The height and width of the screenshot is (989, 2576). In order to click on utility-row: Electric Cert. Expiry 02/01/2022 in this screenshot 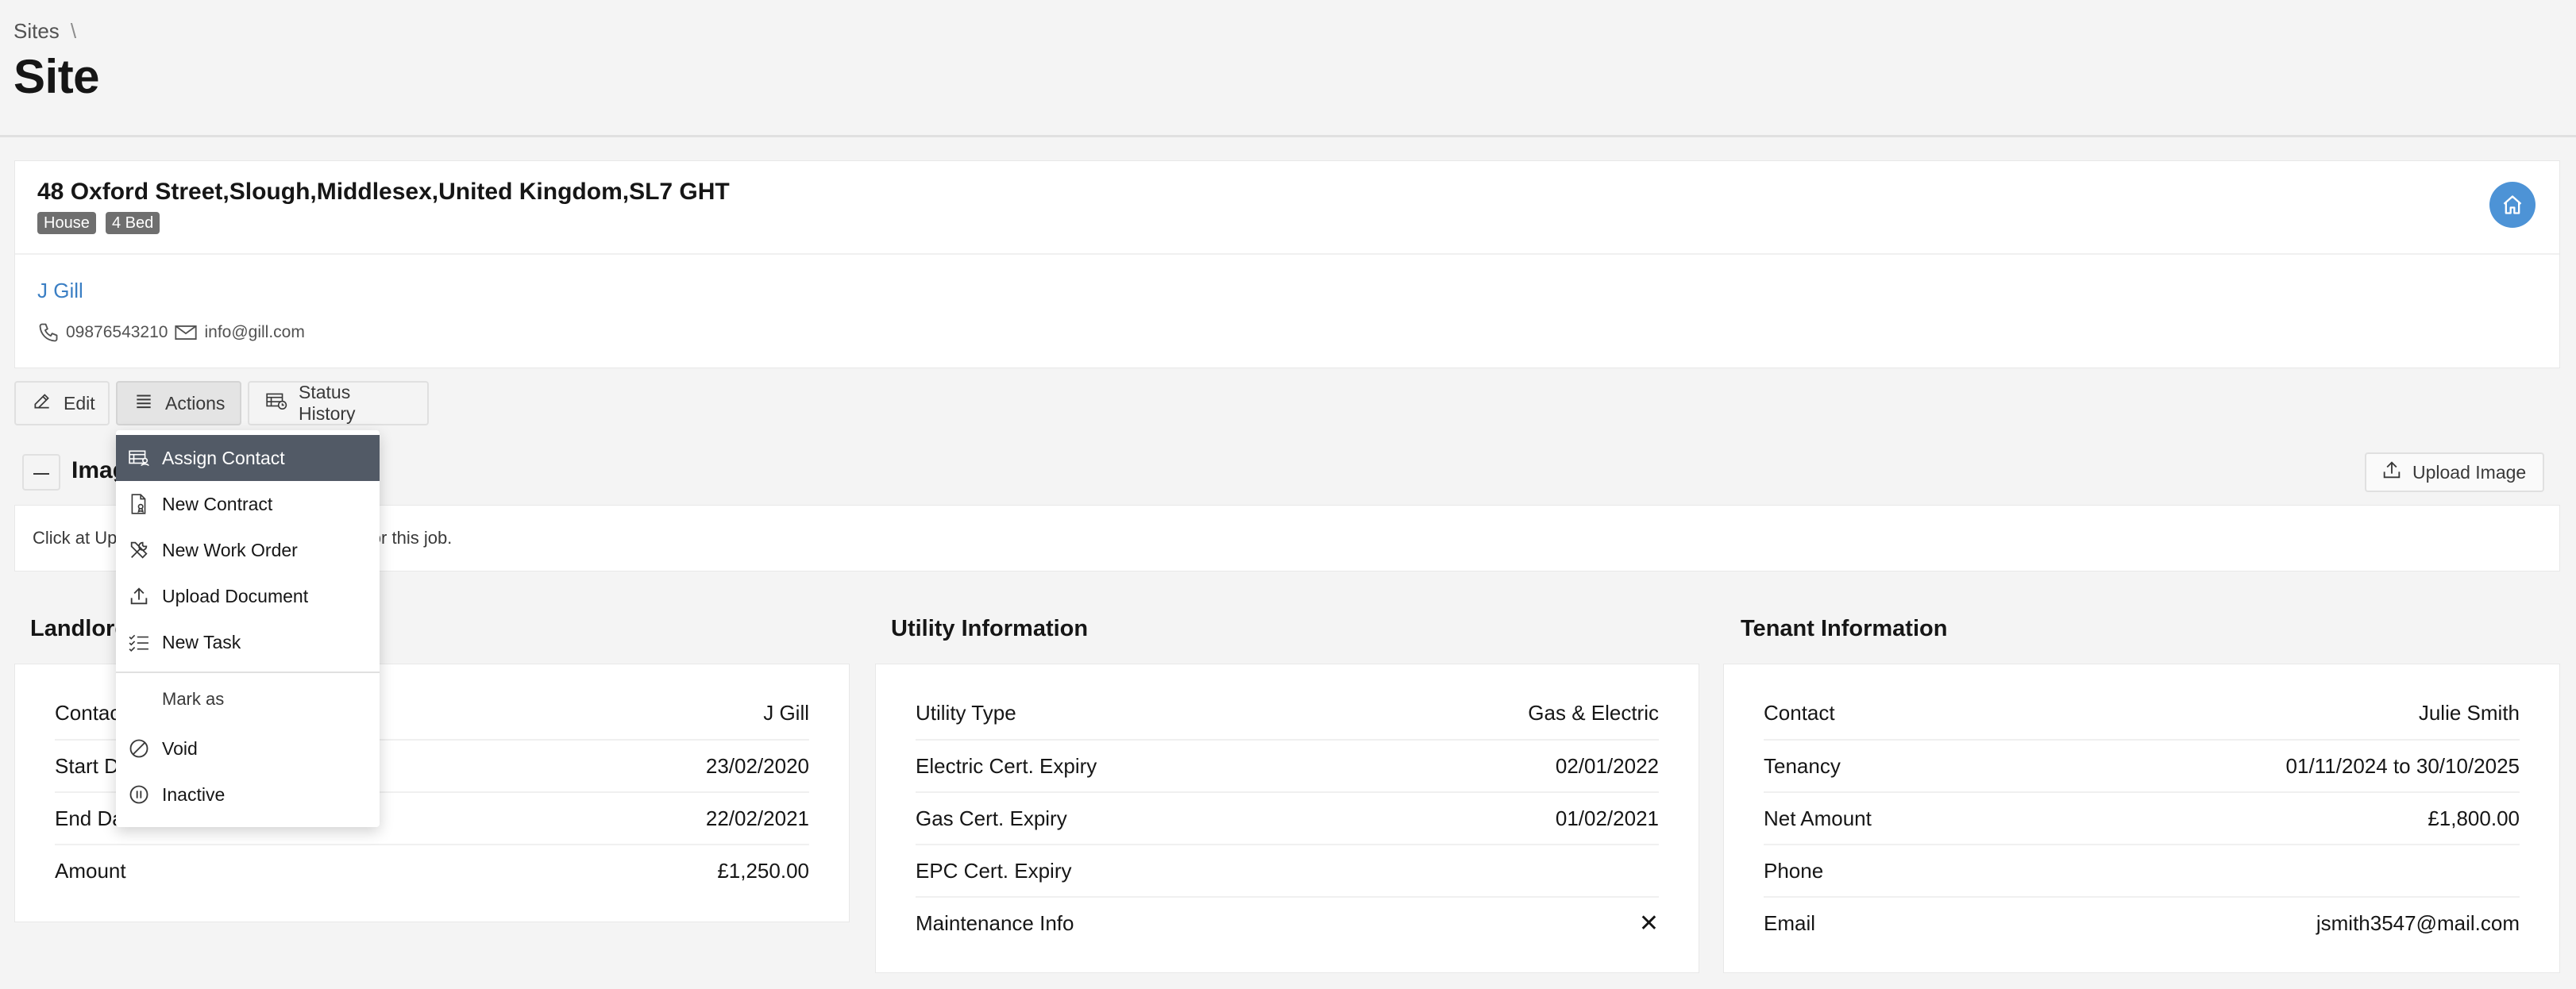, I will do `click(1287, 765)`.